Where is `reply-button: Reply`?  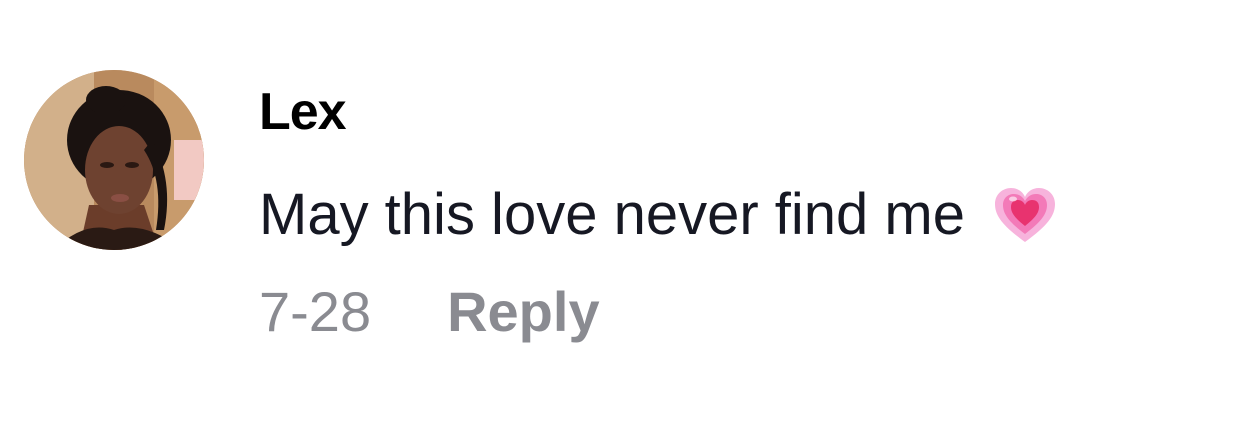
reply-button: Reply is located at coordinates (523, 312).